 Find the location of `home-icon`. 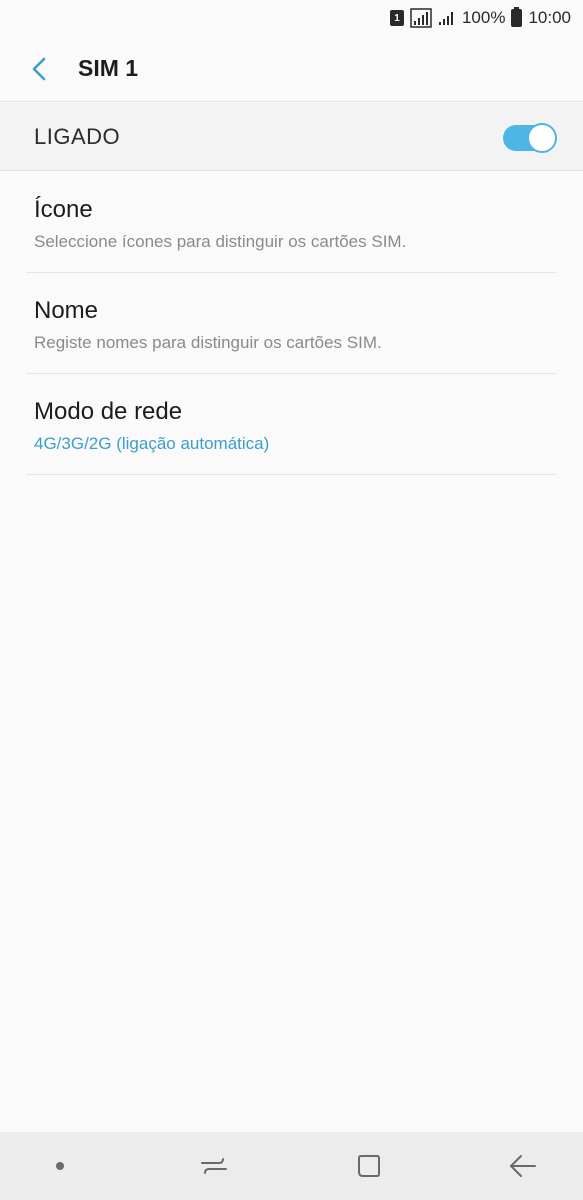

home-icon is located at coordinates (368, 1166).